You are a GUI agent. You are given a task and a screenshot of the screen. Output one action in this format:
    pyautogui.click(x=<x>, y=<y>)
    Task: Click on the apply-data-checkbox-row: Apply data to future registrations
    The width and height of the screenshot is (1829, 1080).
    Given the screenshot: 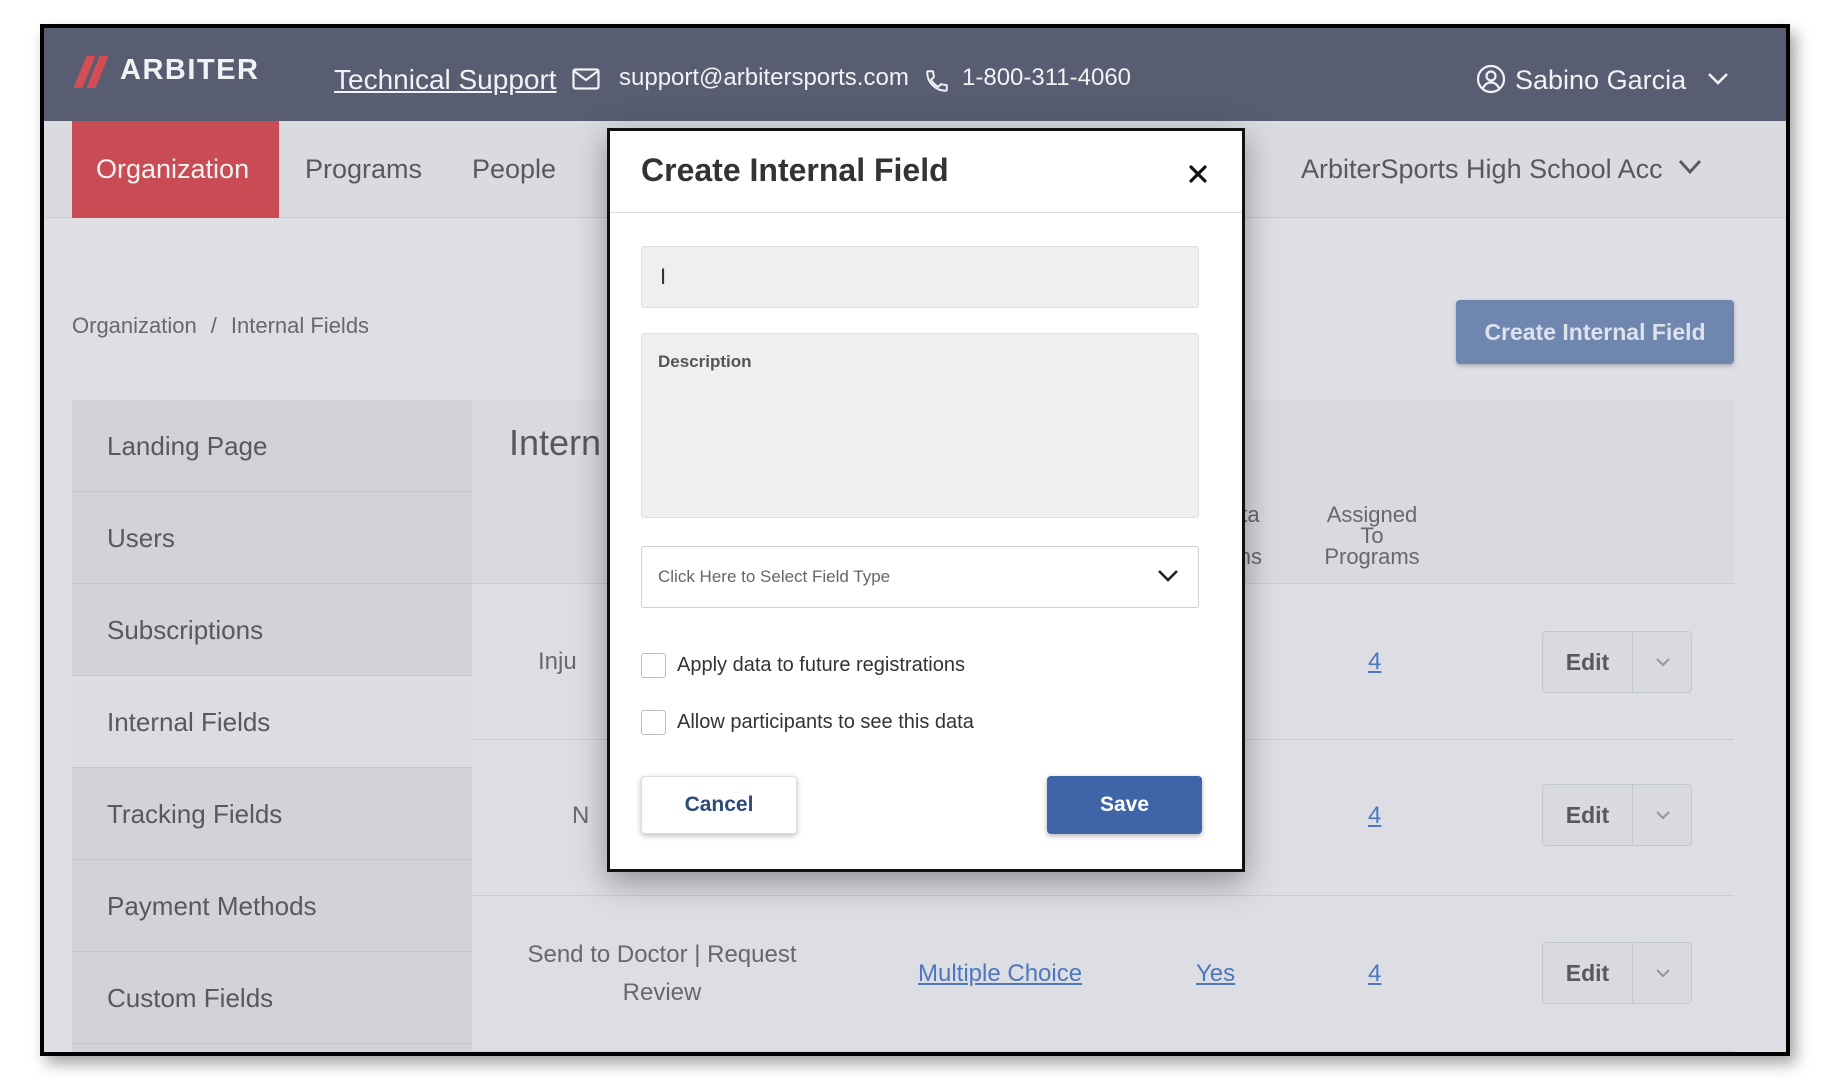 What is the action you would take?
    pyautogui.click(x=803, y=665)
    